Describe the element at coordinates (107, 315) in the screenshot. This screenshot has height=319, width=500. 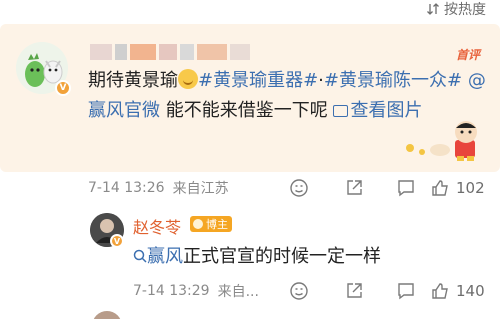
I see `next-reply-avatar` at that location.